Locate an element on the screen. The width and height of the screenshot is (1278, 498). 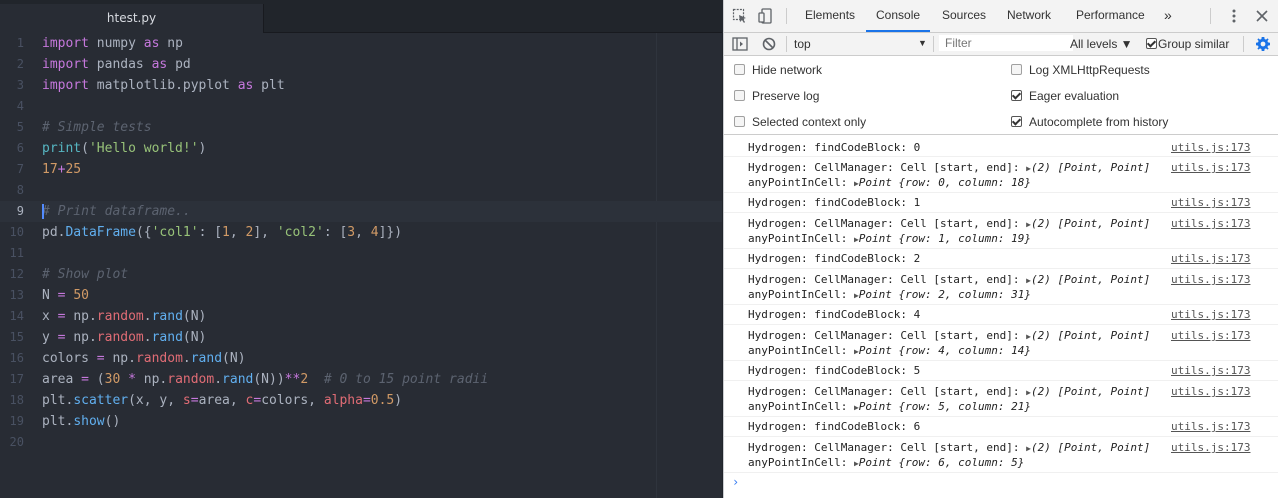
selected-context-label: Selected context only is located at coordinates (809, 122).